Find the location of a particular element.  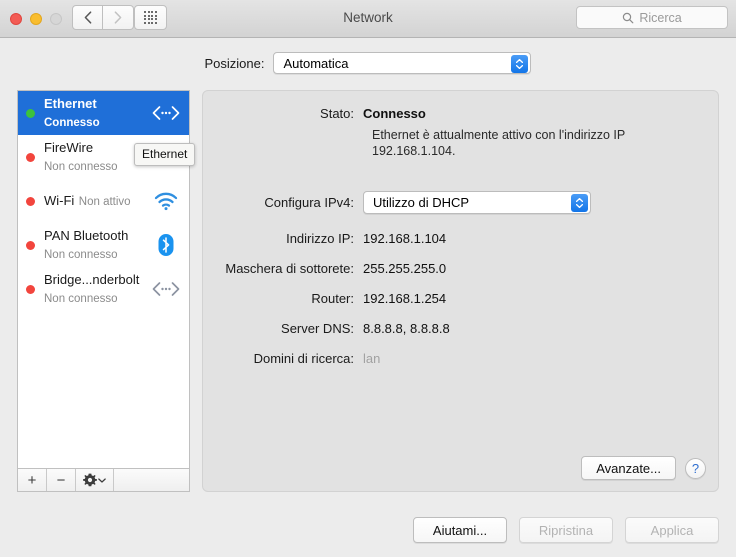

panel-action-buttons: Avanzate... ? is located at coordinates (643, 468).